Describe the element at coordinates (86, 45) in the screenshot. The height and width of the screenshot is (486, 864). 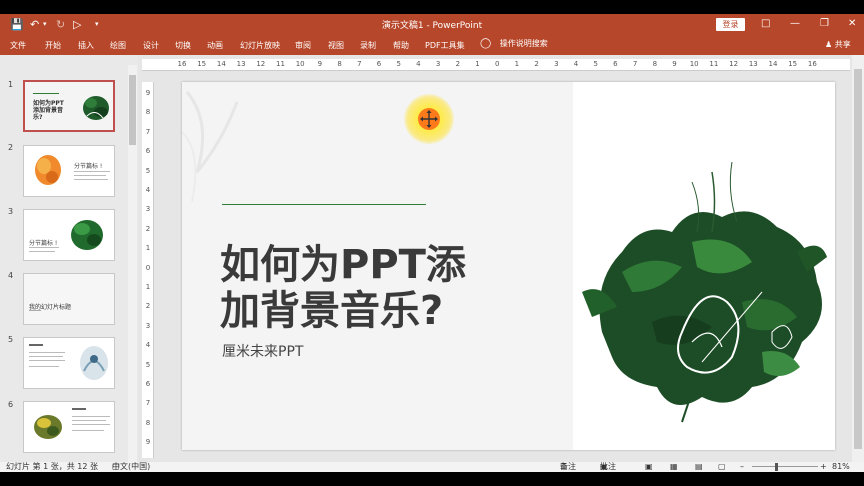
I see `tab-insert: 插入` at that location.